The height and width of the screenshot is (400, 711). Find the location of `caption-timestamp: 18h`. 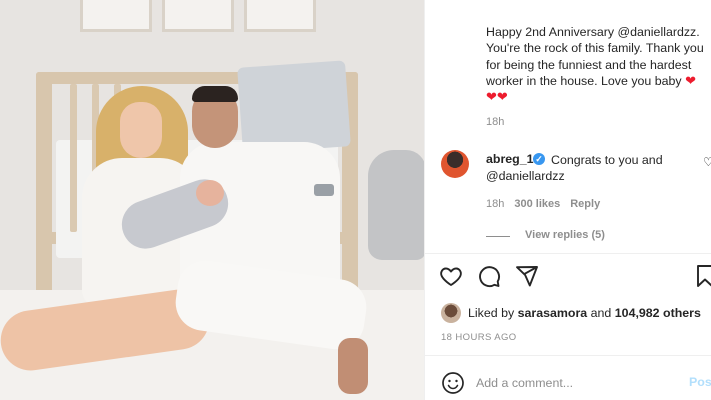

caption-timestamp: 18h is located at coordinates (495, 122).